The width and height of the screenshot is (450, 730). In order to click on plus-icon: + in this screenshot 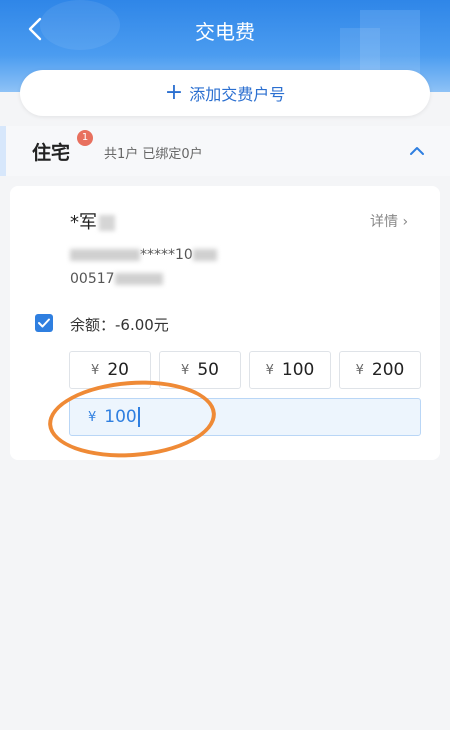, I will do `click(174, 92)`.